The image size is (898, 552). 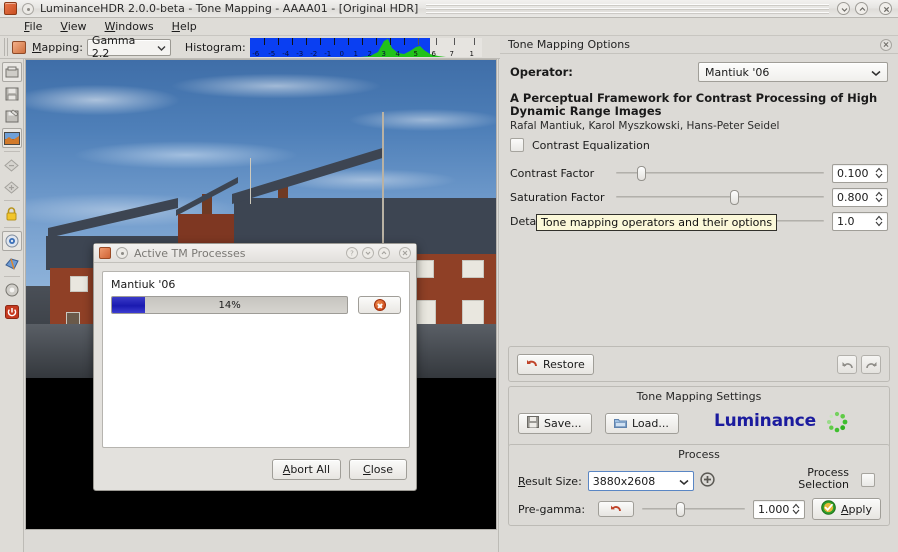 What do you see at coordinates (871, 364) in the screenshot?
I see `redo-icon` at bounding box center [871, 364].